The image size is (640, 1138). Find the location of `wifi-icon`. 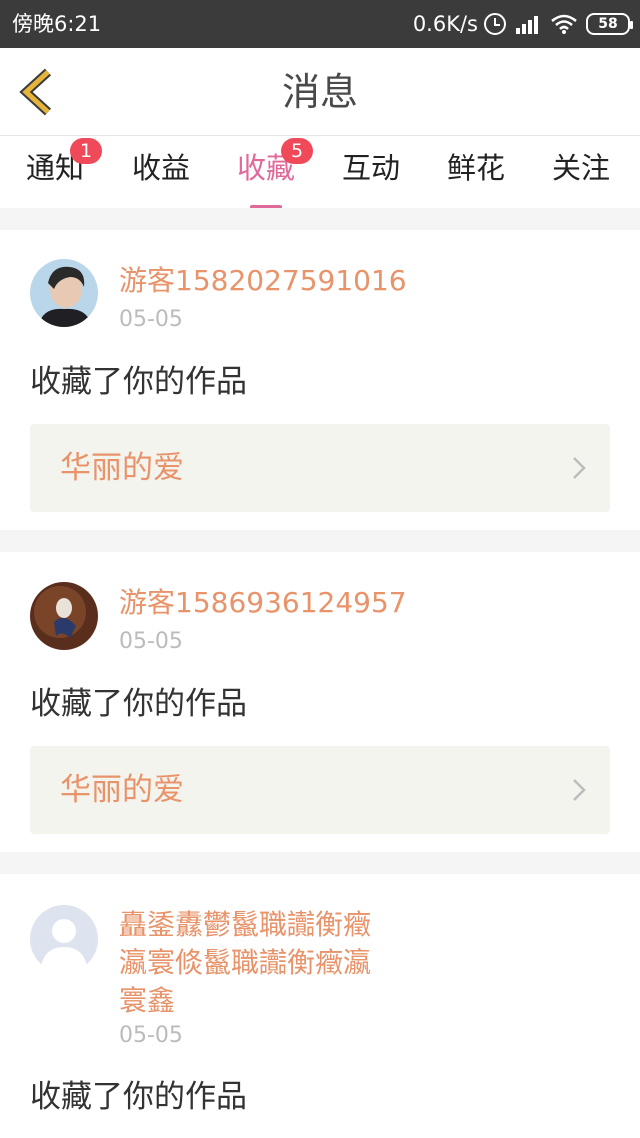

wifi-icon is located at coordinates (564, 24).